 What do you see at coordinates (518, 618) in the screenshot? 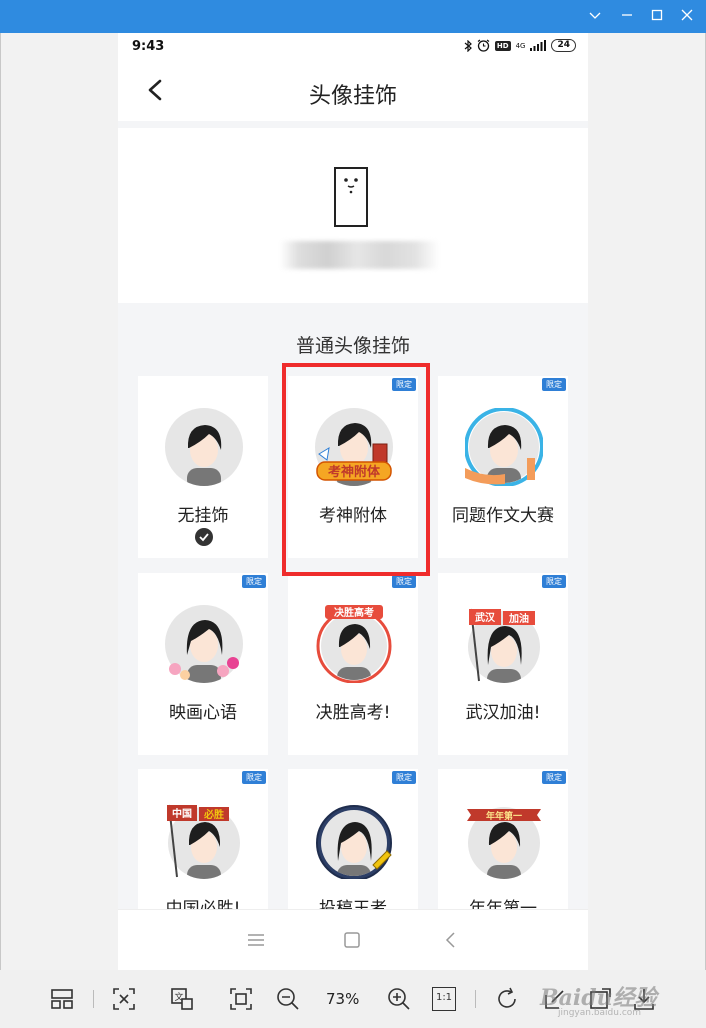
I see `frame-text-wuhan-b: 加油` at bounding box center [518, 618].